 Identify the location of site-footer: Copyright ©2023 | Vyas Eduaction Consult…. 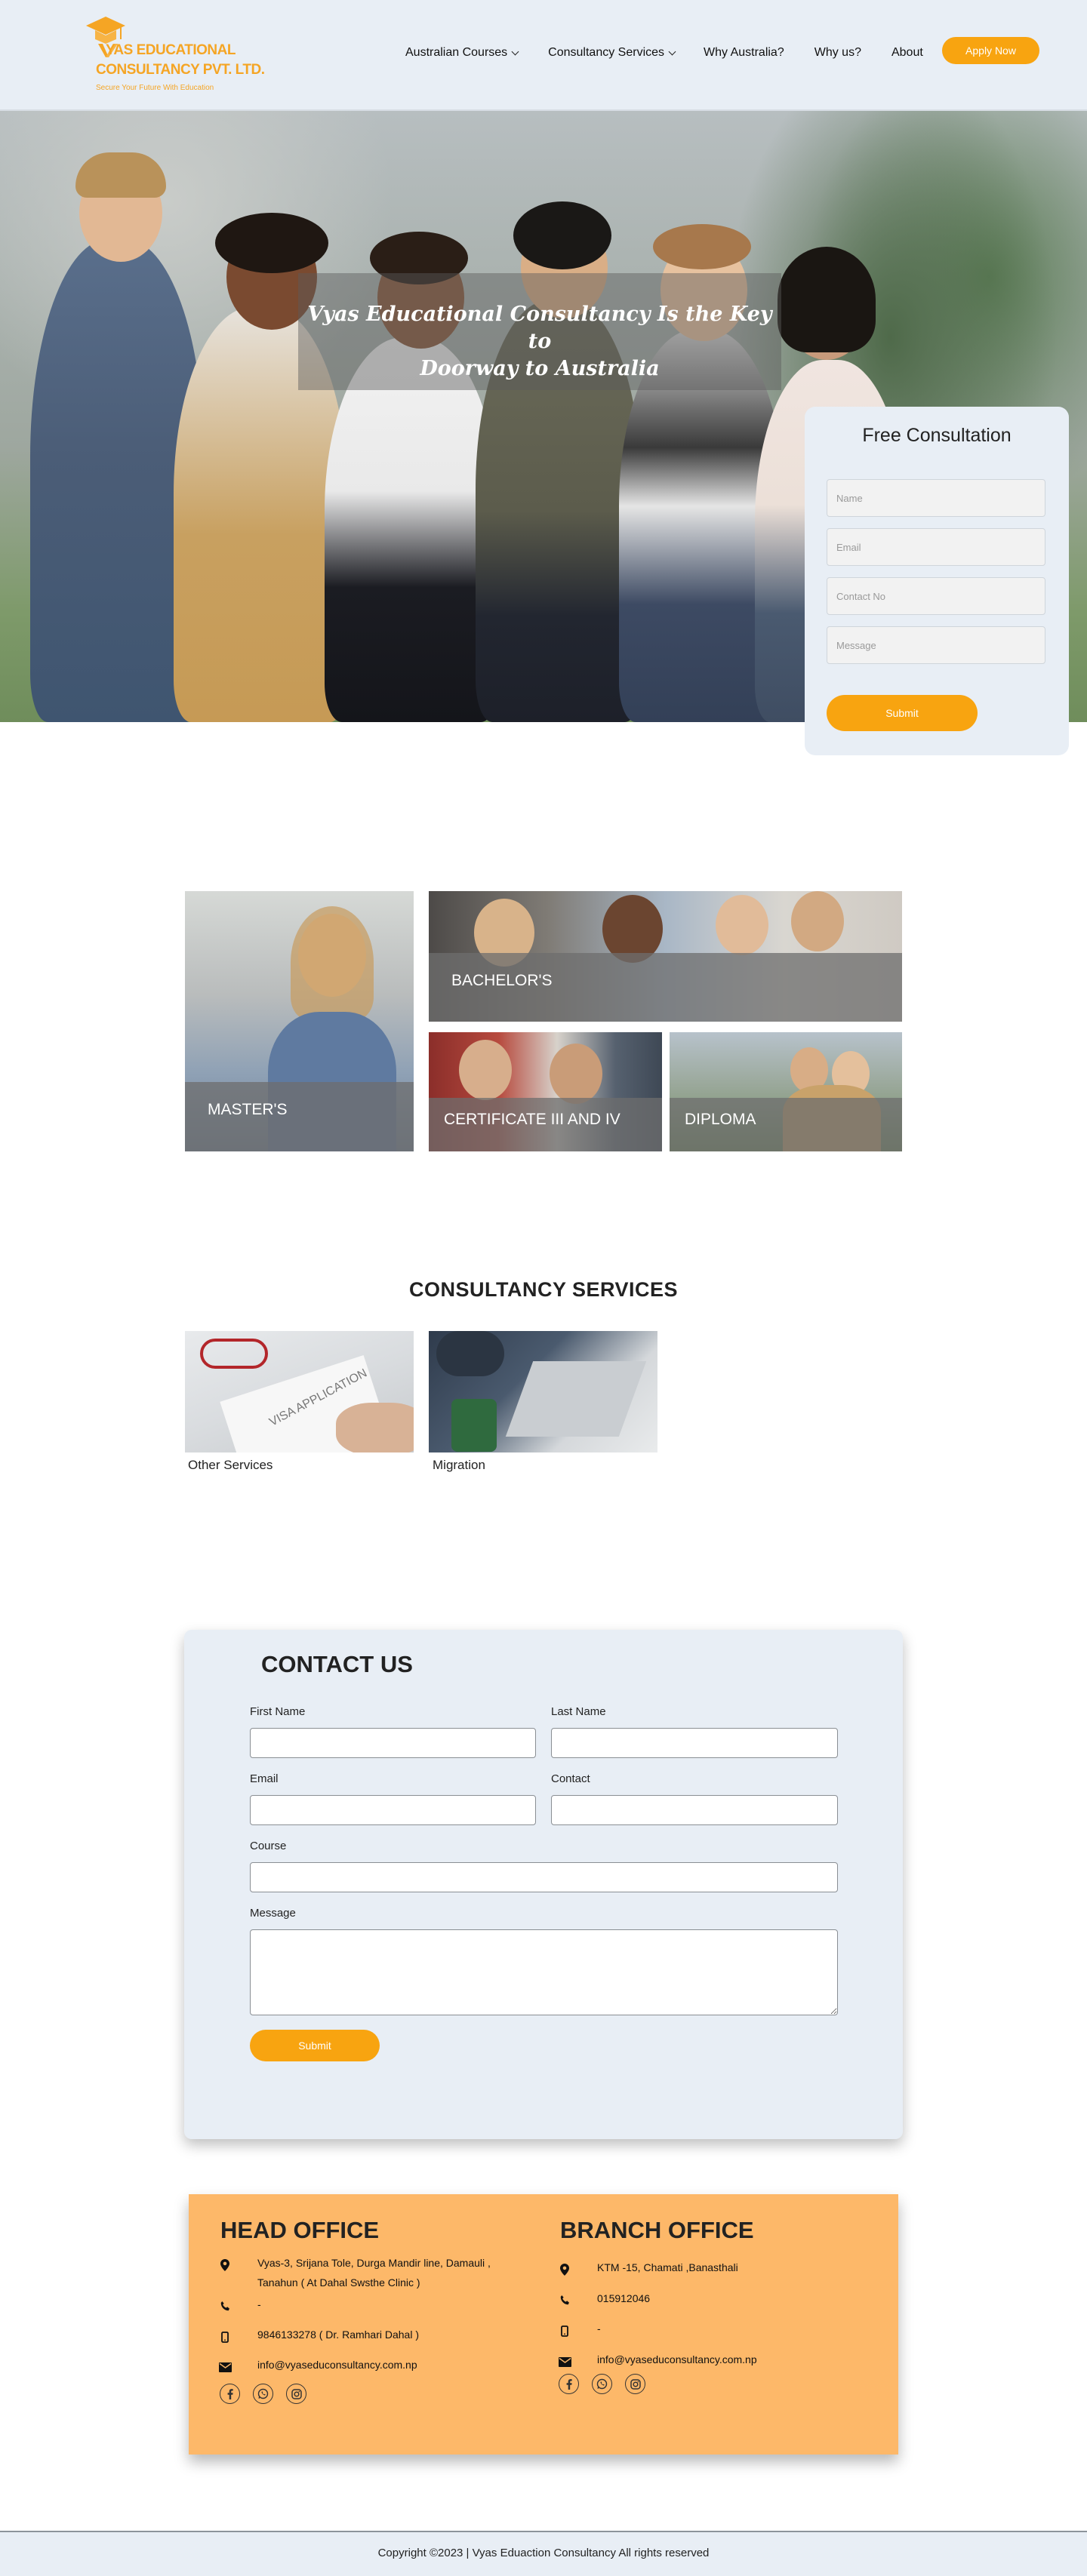
(543, 2553).